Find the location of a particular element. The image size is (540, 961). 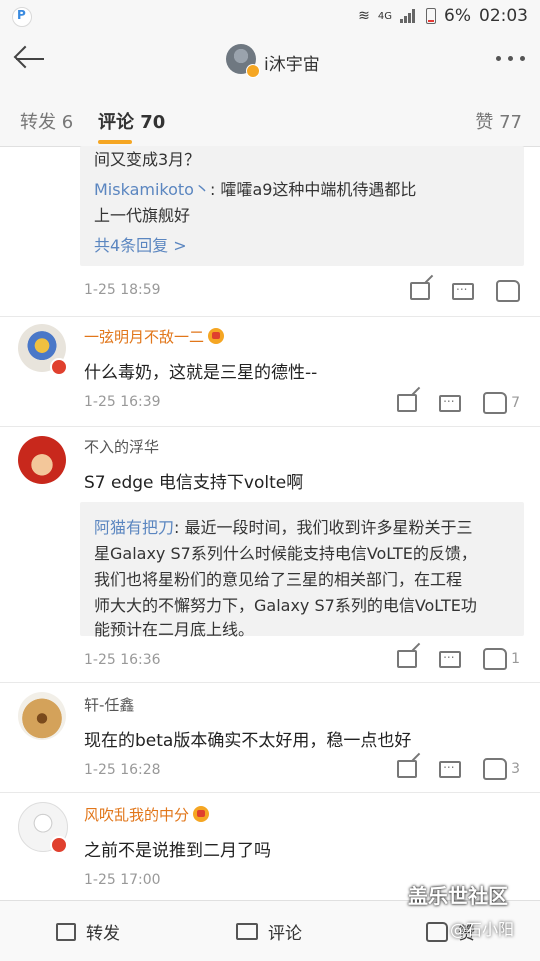

more-replies-link: 共4条回复 > is located at coordinates (140, 244).